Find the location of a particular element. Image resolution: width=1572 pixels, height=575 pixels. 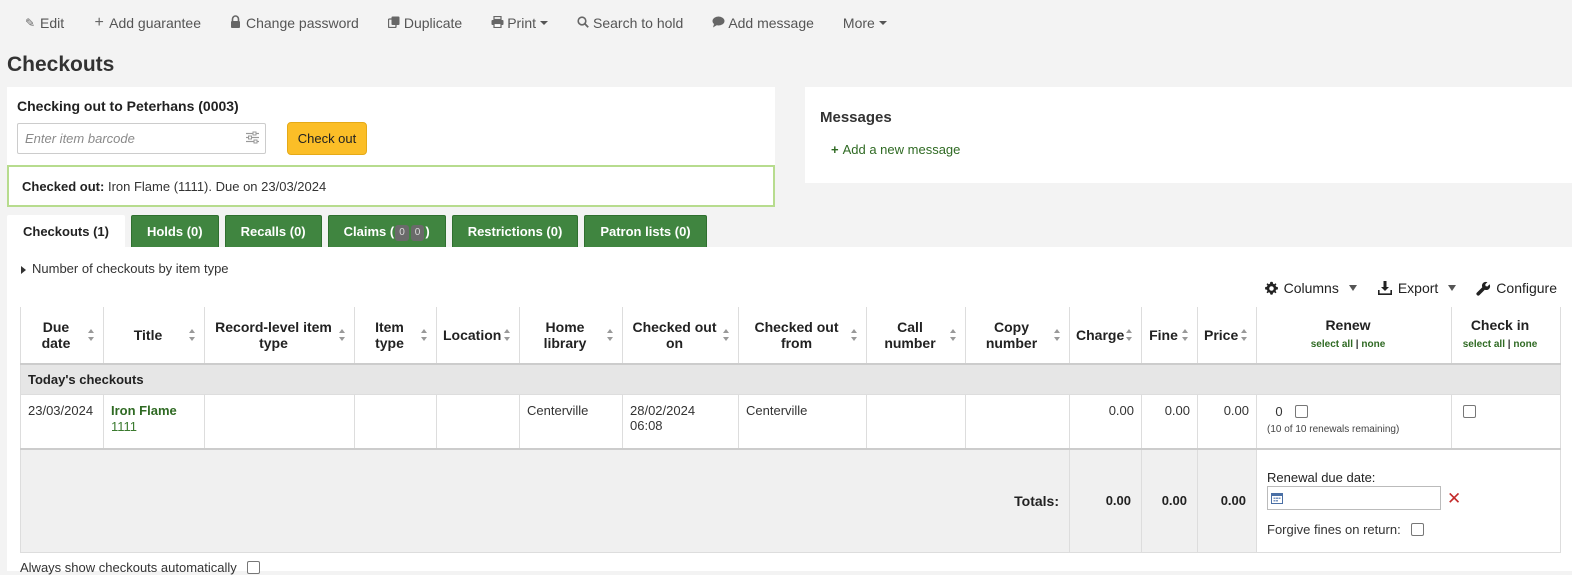

search-to-hold-button: Search to hold is located at coordinates (630, 23).